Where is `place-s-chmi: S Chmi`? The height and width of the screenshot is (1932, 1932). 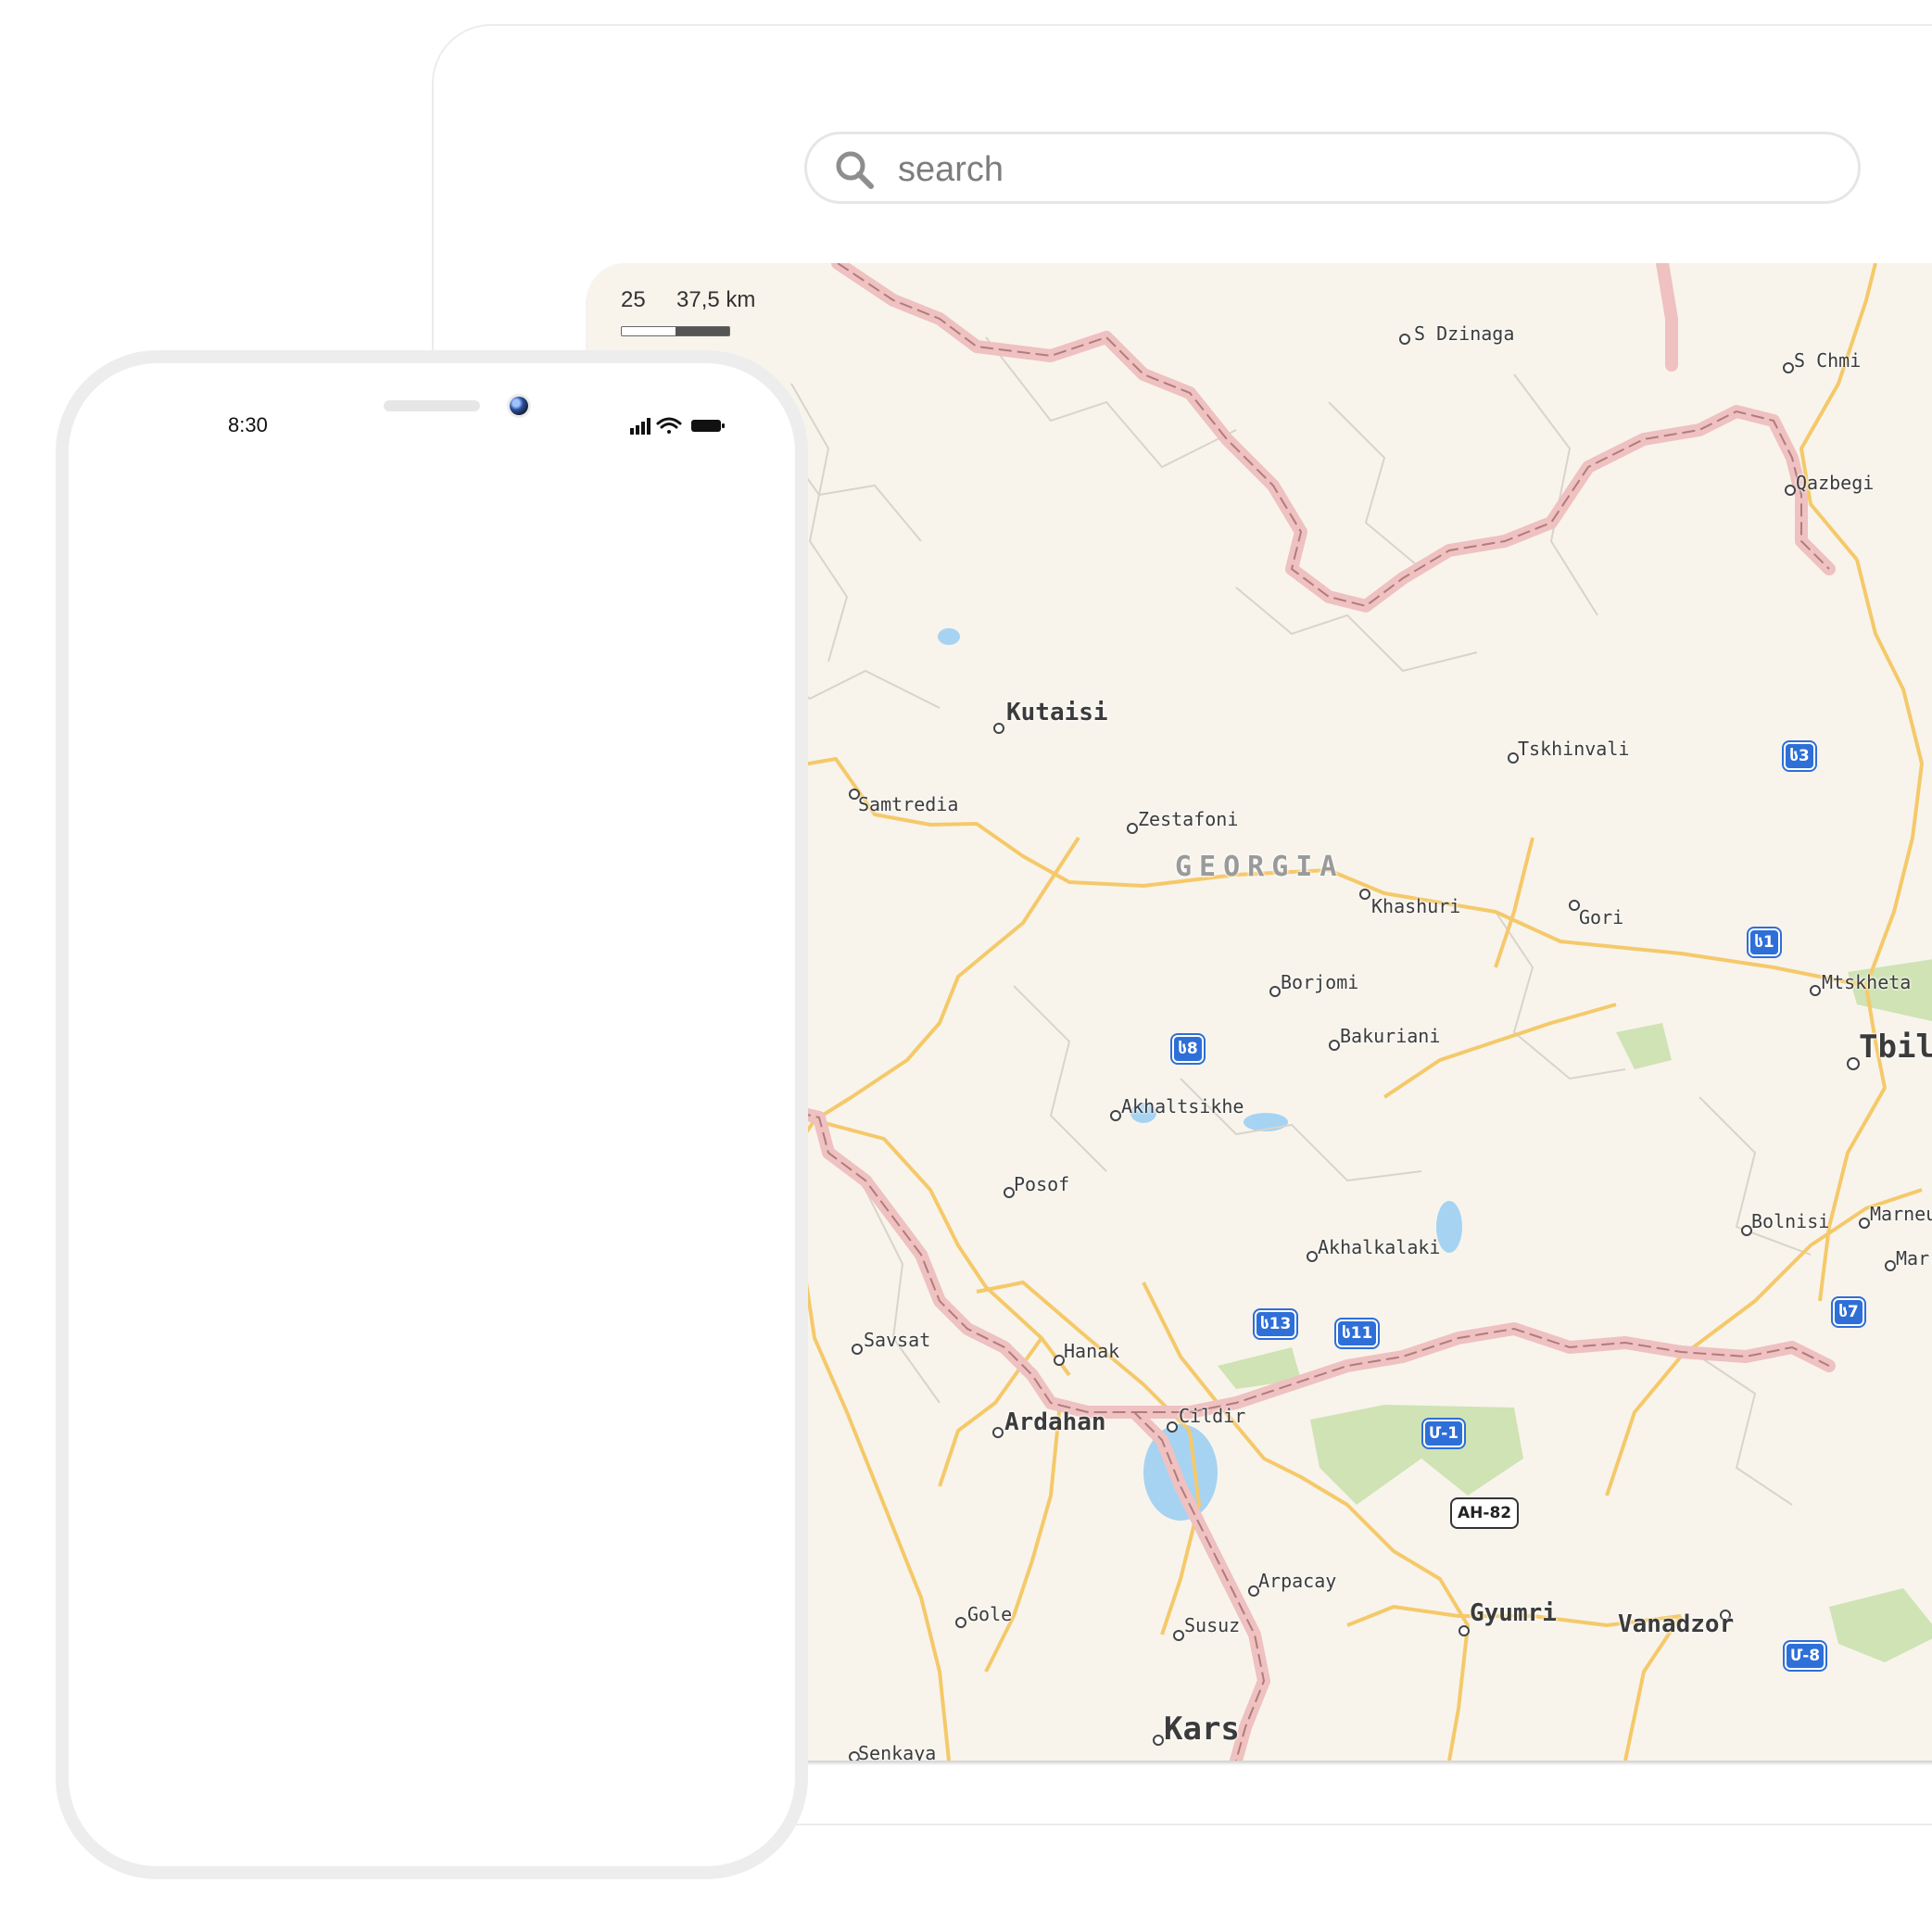
place-s-chmi: S Chmi is located at coordinates (1827, 361).